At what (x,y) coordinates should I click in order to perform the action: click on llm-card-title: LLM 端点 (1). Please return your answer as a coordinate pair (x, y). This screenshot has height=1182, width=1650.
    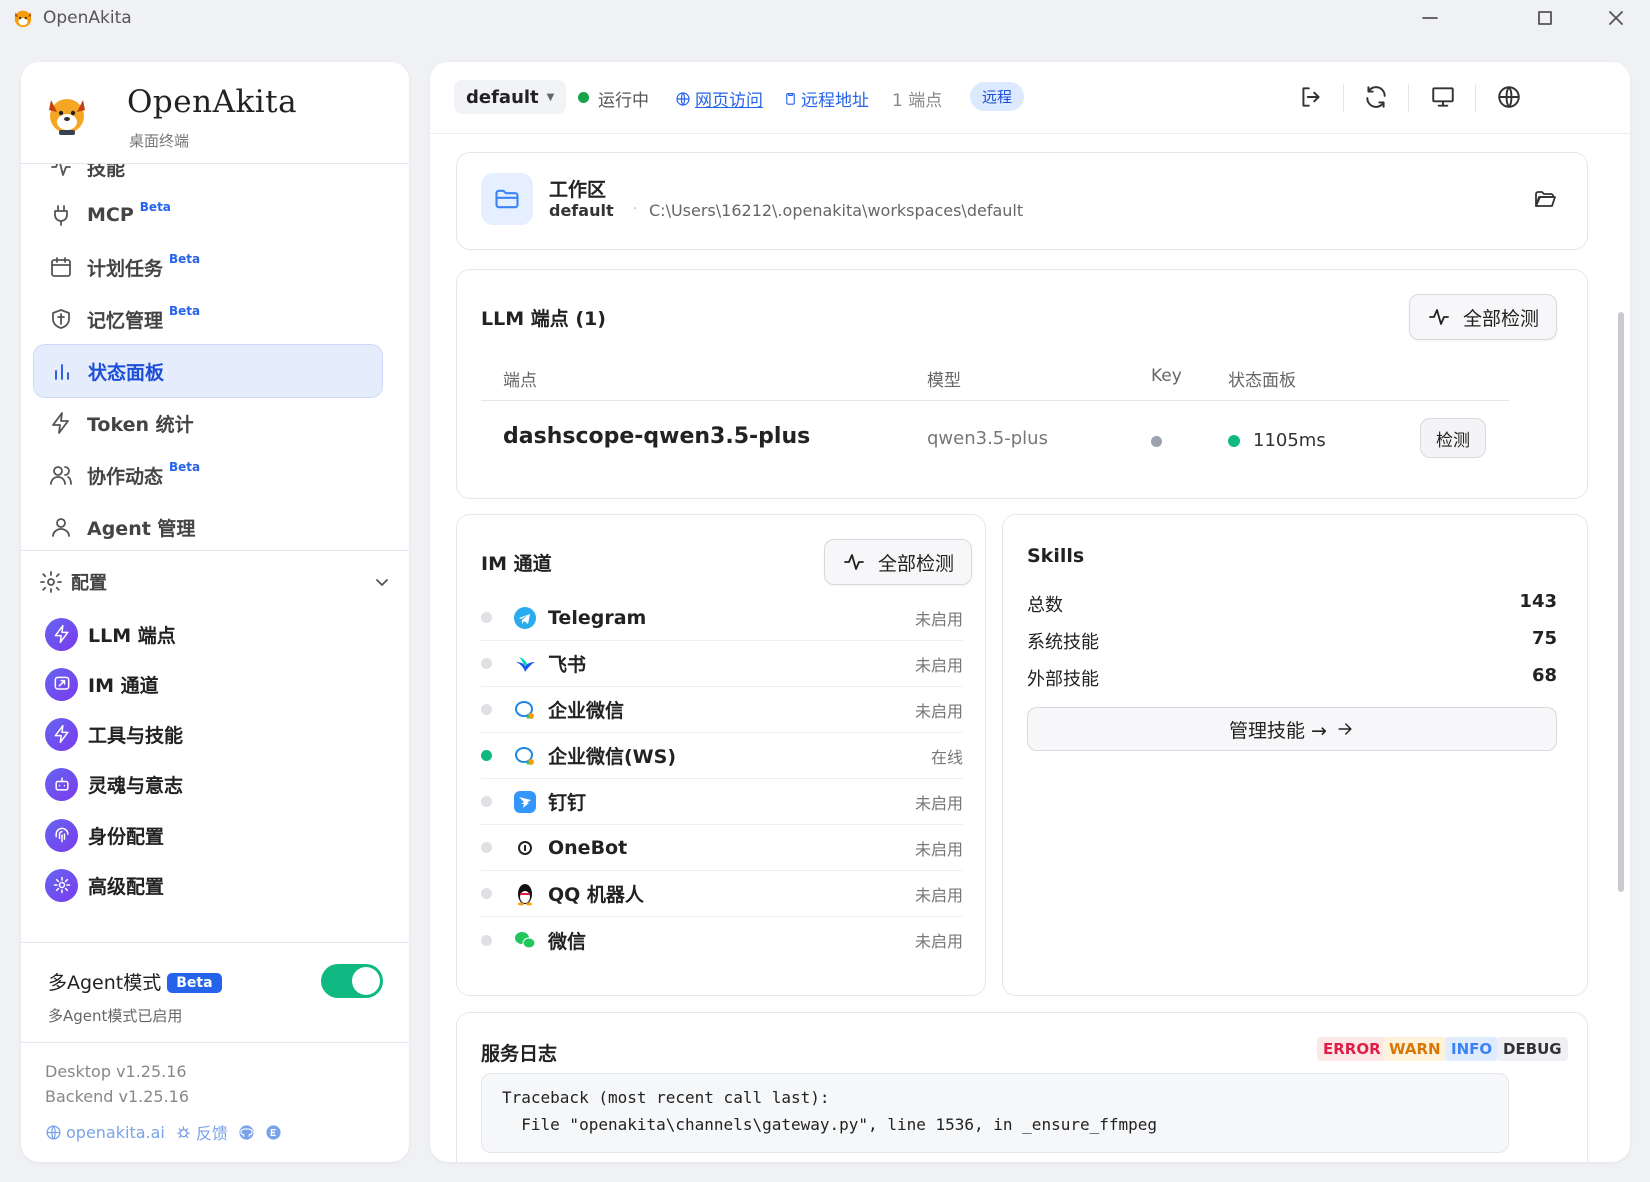
    Looking at the image, I should click on (543, 319).